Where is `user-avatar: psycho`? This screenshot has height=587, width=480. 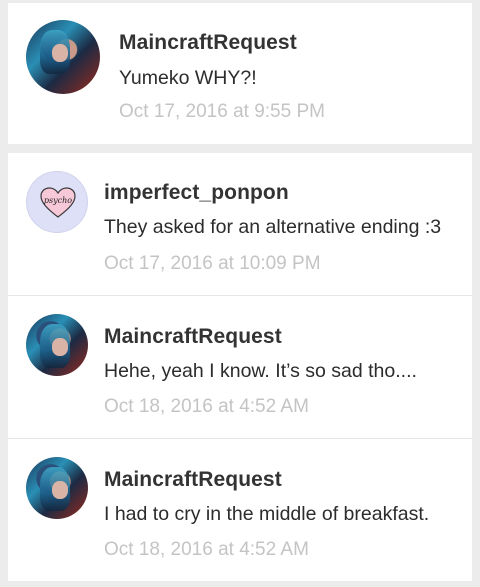 user-avatar: psycho is located at coordinates (57, 202).